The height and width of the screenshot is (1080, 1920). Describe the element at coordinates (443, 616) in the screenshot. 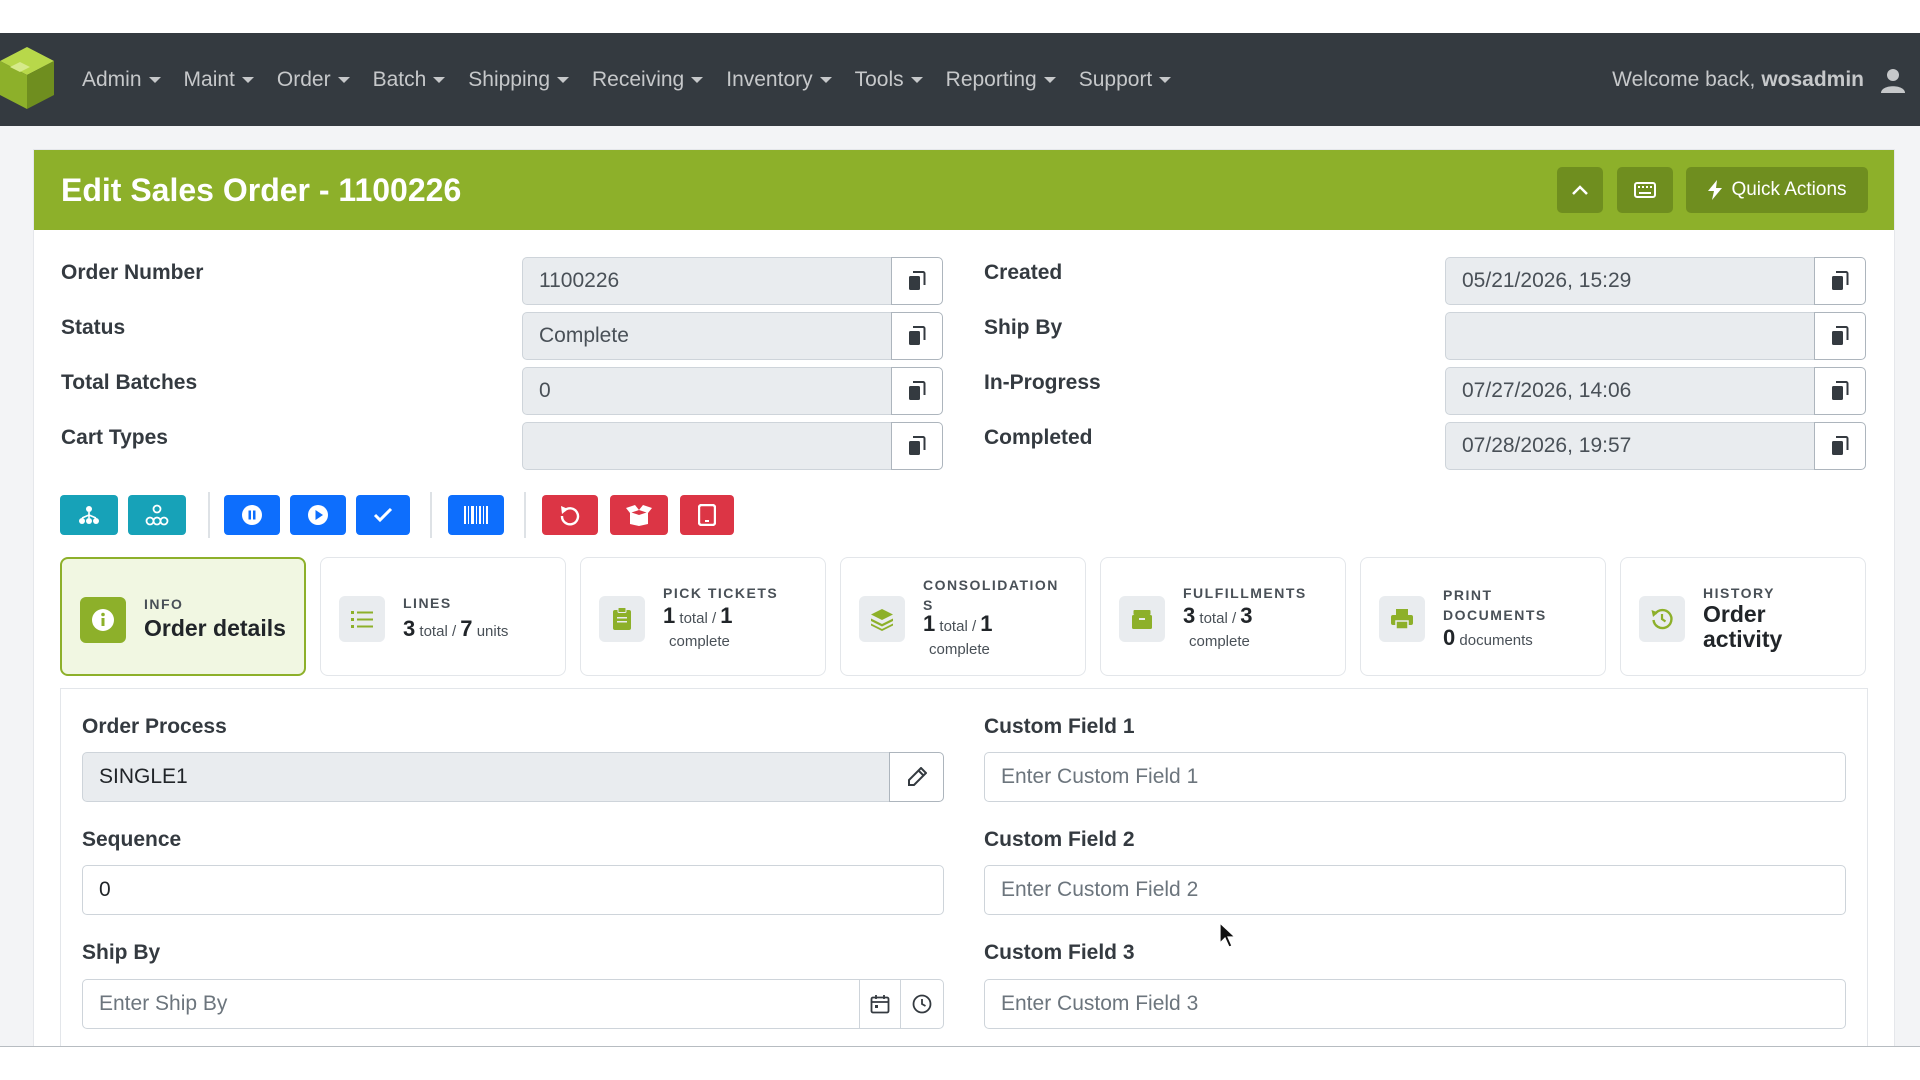

I see `tab-lines: LINES 3 total / 7 units` at that location.